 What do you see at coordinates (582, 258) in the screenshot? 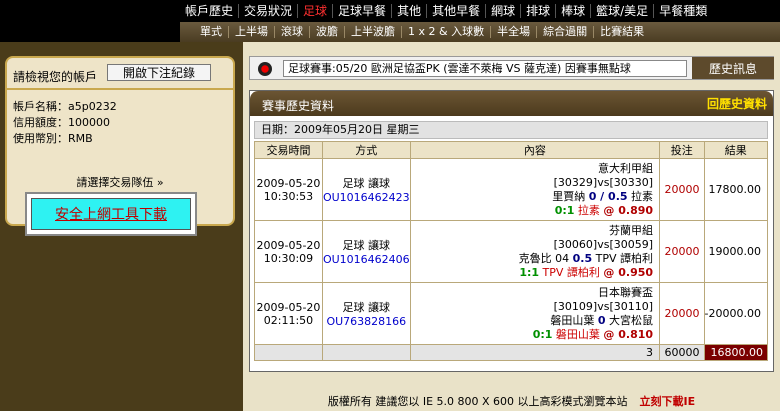
I see `handicap: 0.5` at bounding box center [582, 258].